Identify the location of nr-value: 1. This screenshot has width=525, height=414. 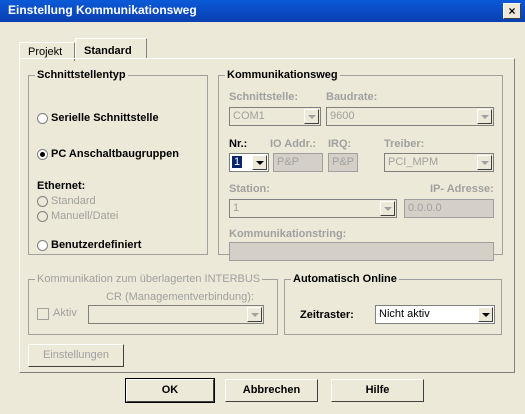
(237, 162).